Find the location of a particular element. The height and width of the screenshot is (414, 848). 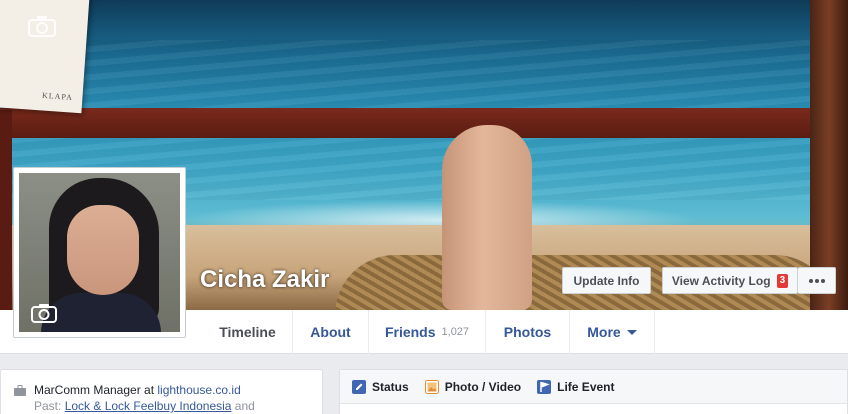

composer-status-tab: Status is located at coordinates (380, 386).